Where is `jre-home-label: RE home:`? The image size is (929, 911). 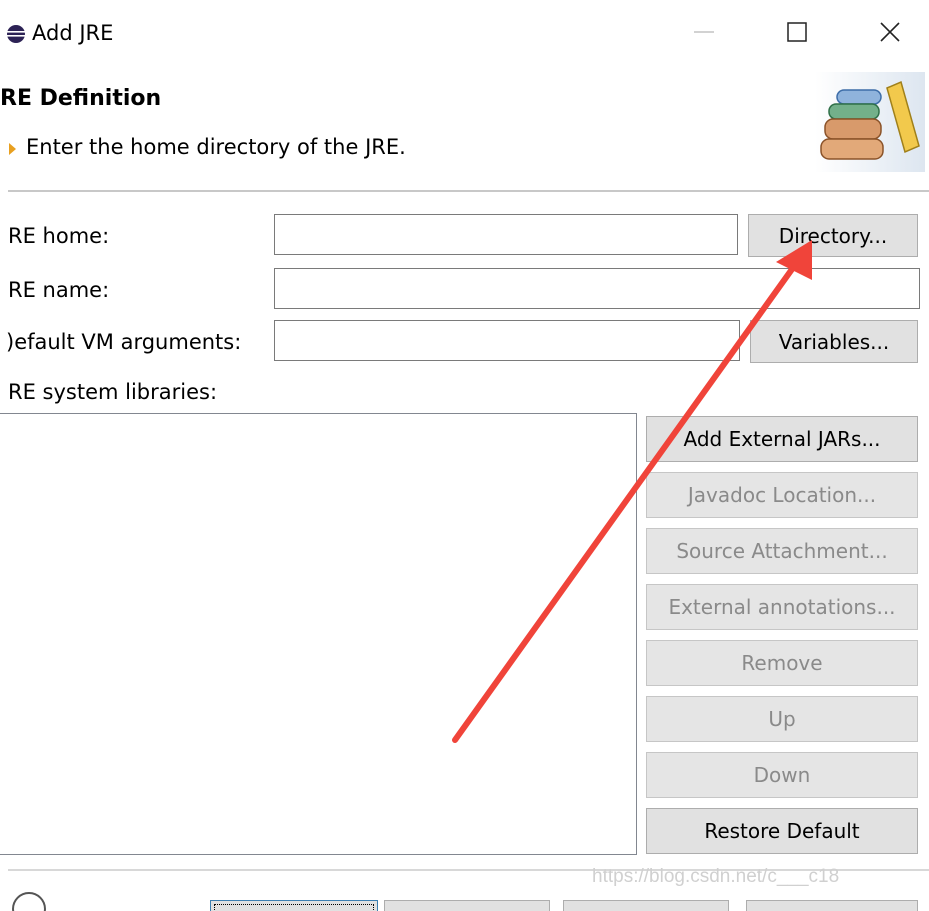
jre-home-label: RE home: is located at coordinates (59, 236).